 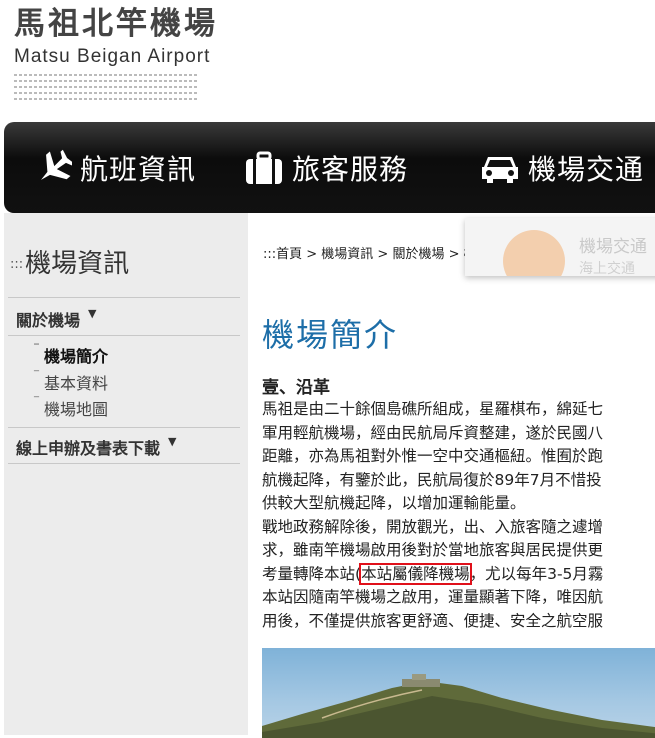 I want to click on nav-label: 航班資訊, so click(x=138, y=169).